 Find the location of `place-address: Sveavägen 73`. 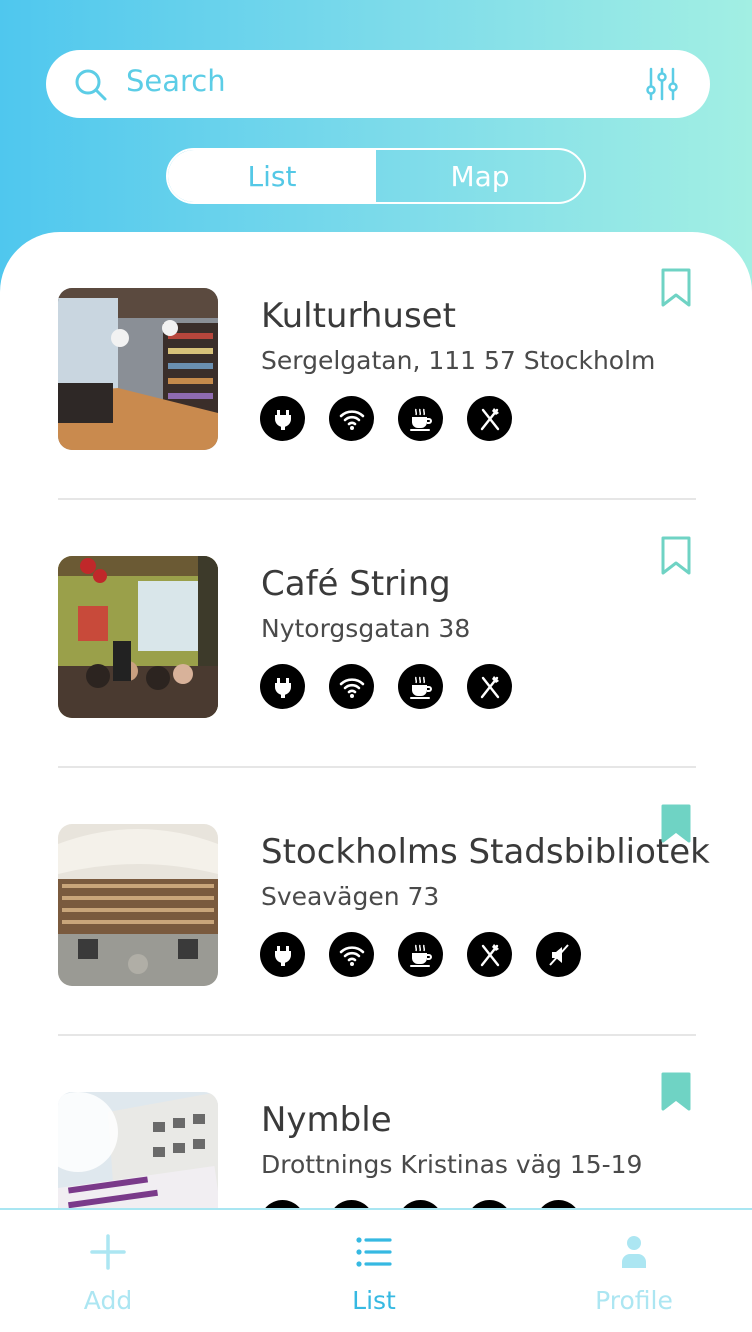

place-address: Sveavägen 73 is located at coordinates (350, 896).